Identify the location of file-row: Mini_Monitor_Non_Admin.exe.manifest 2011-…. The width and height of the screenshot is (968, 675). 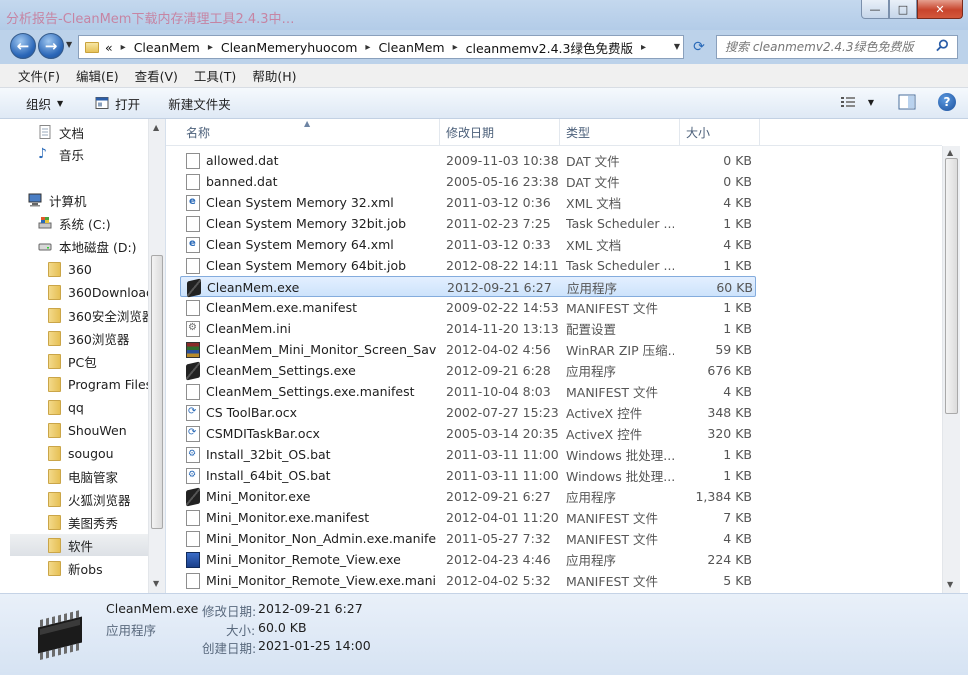
(468, 538).